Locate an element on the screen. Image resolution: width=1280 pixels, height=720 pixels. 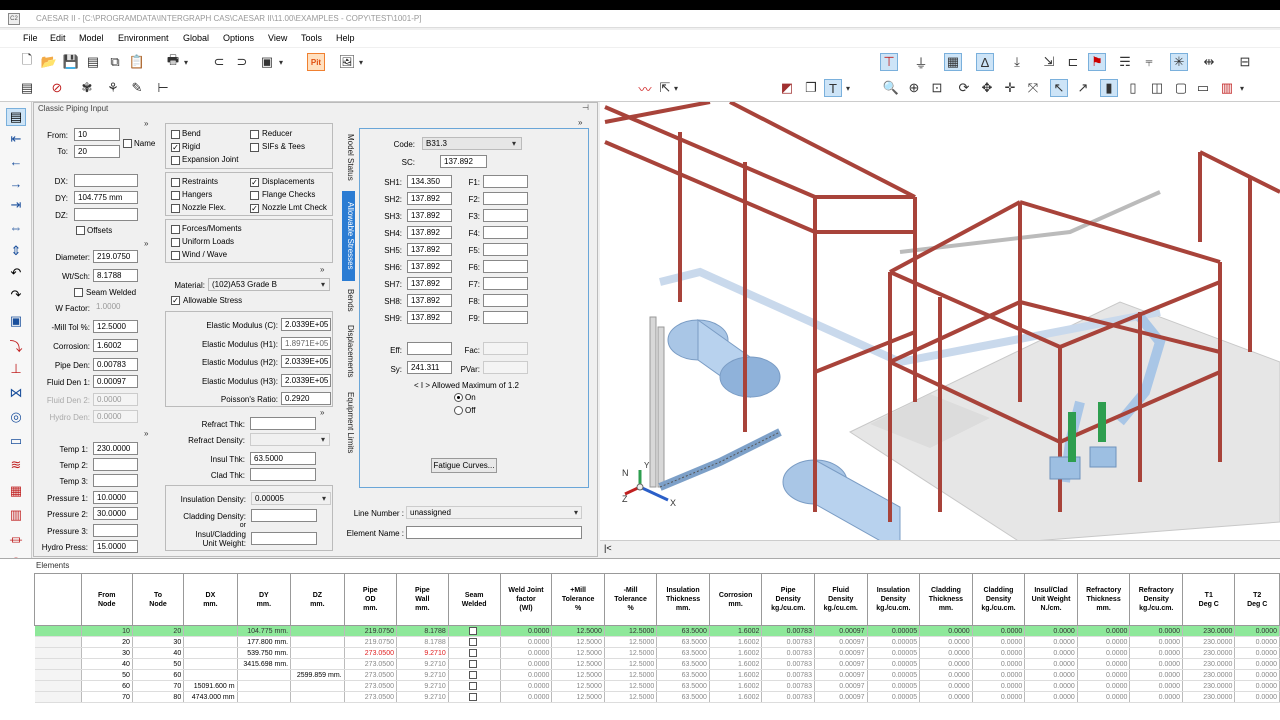
pit-icon: Pit is located at coordinates (316, 62).